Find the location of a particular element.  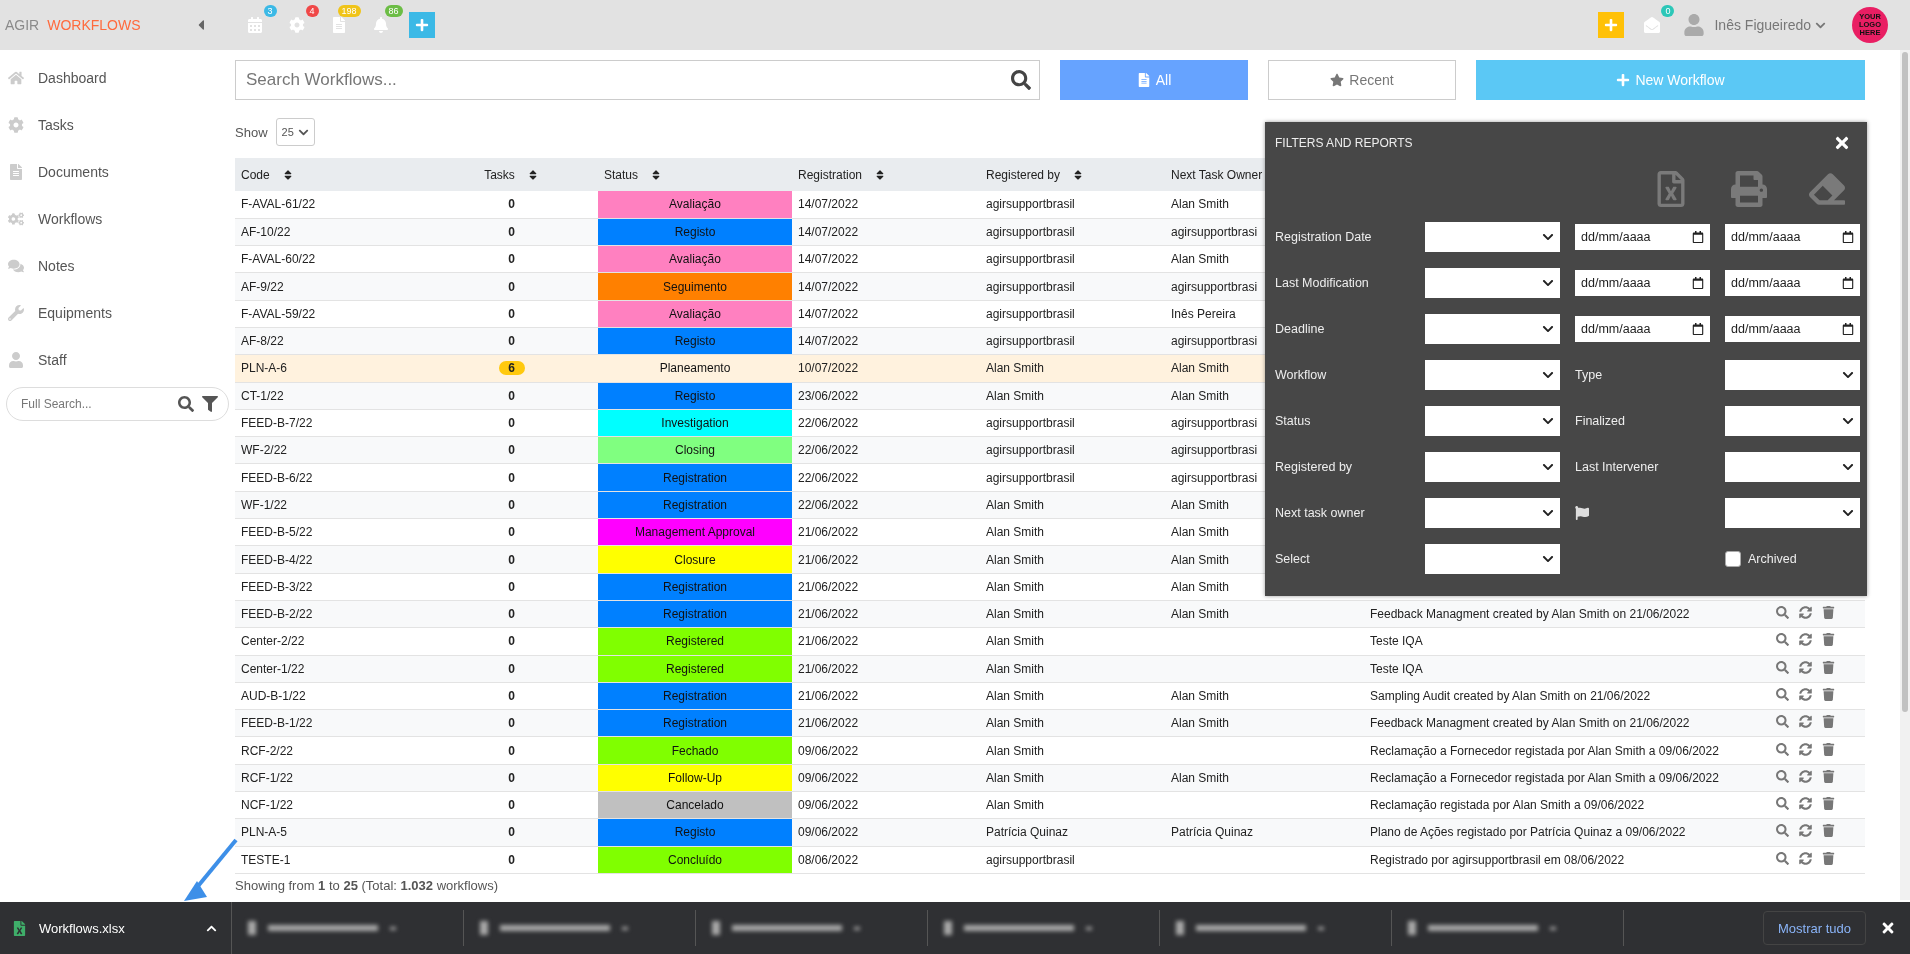

table-cell: agirsupportbrasi is located at coordinates (1215, 450).